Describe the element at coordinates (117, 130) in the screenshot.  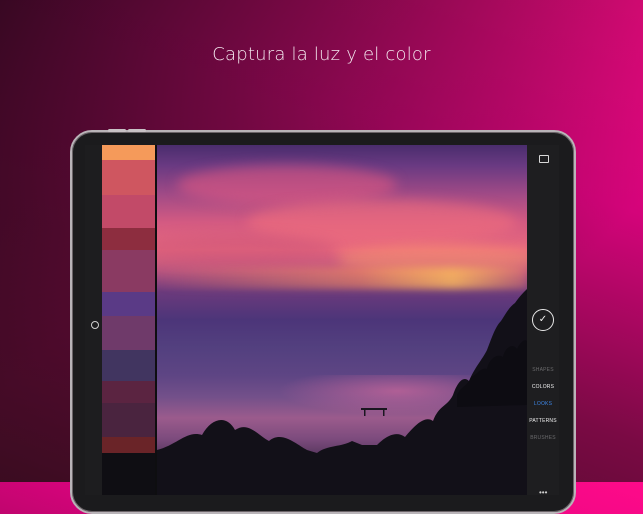
I see `volume-button` at that location.